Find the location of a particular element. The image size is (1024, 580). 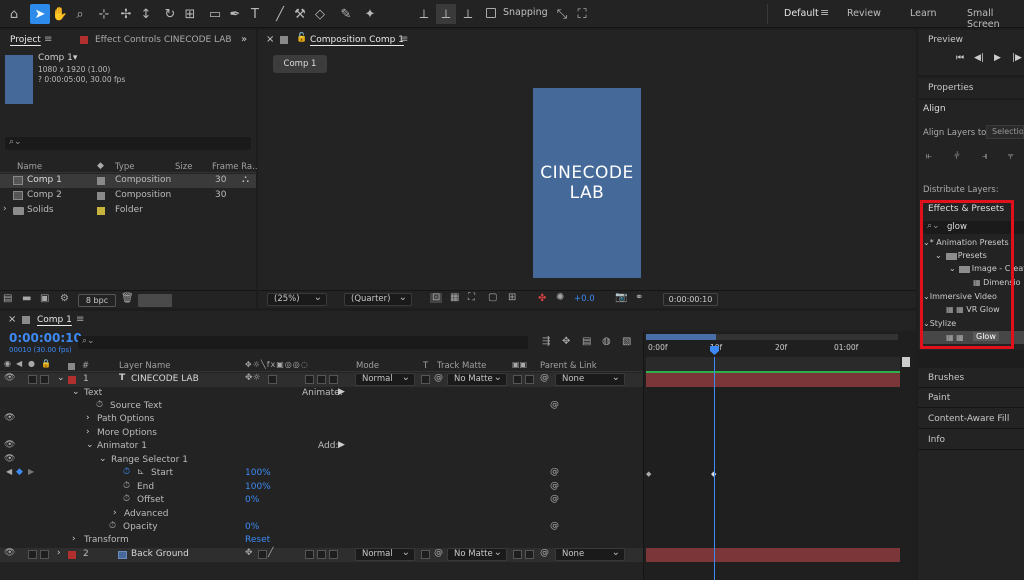

exposure-value: +0.0 is located at coordinates (584, 299).